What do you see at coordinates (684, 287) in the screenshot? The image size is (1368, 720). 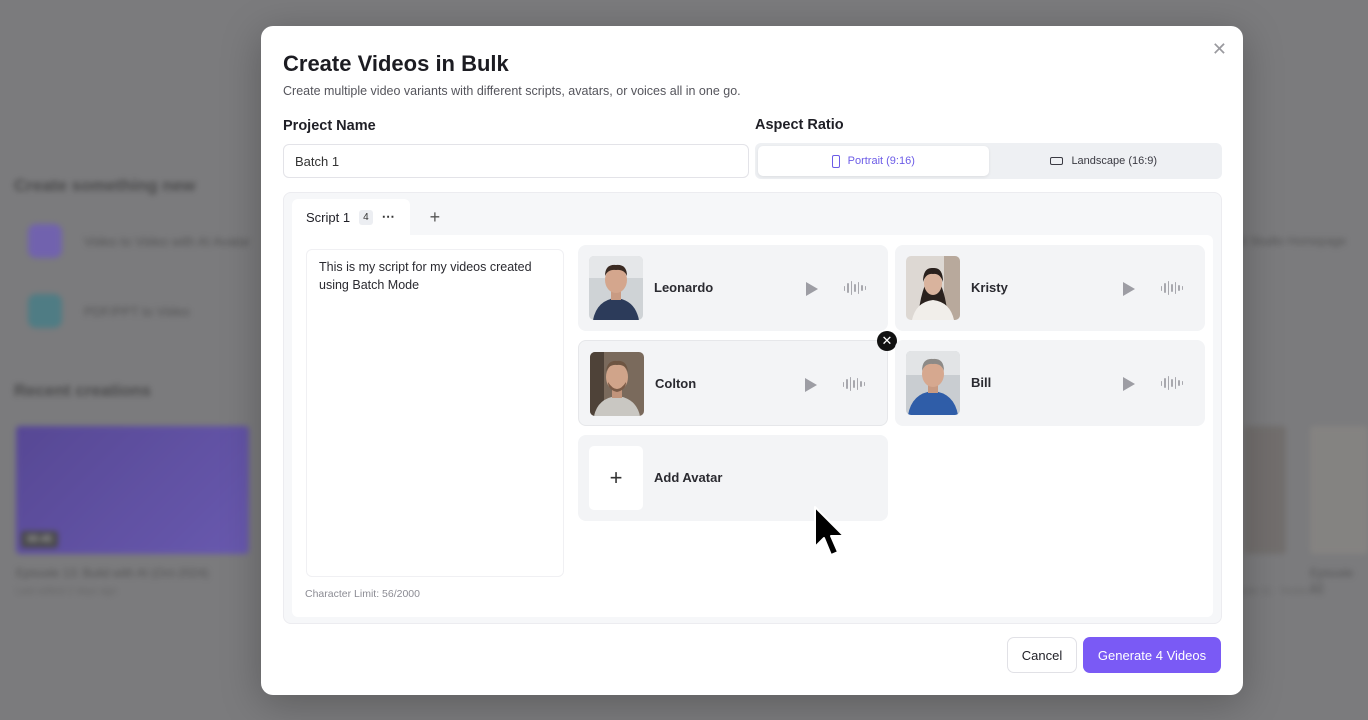 I see `avatar-name: Leonardo` at bounding box center [684, 287].